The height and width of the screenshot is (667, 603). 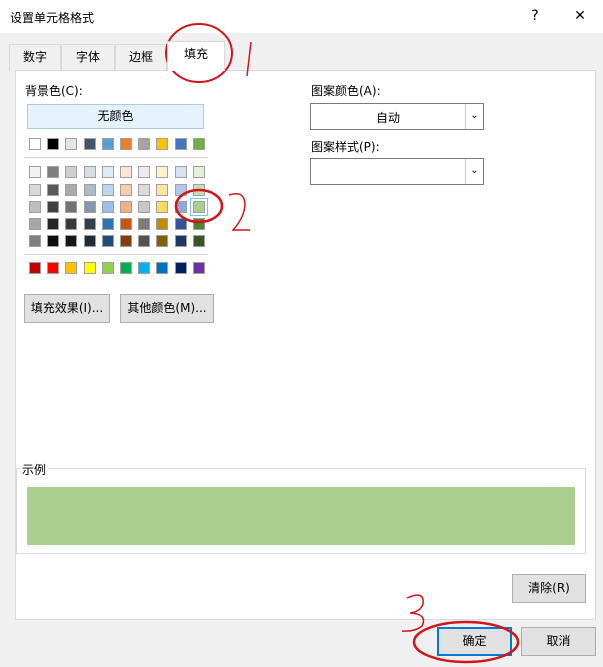 I want to click on tab-font: 字体, so click(x=88, y=57).